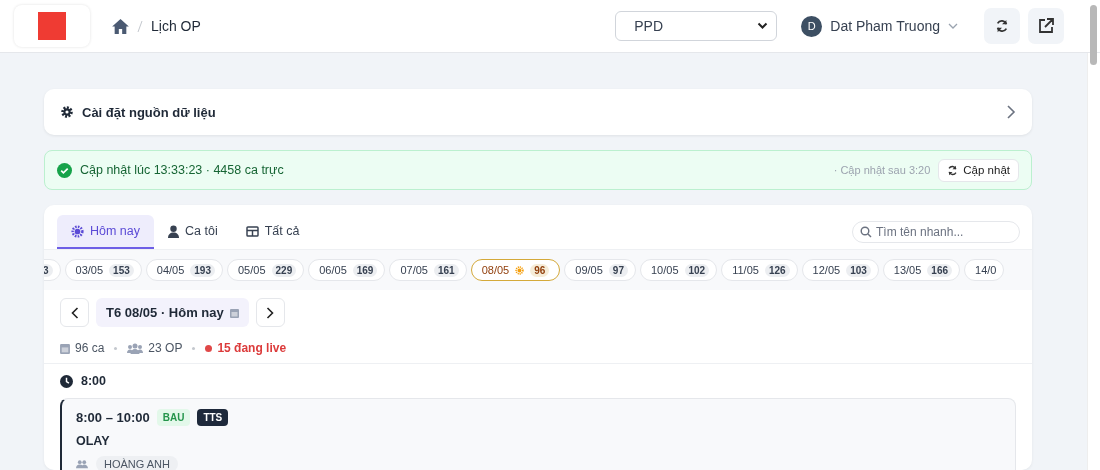 Image resolution: width=1100 pixels, height=470 pixels. I want to click on tab: Hôm nay, so click(106, 232).